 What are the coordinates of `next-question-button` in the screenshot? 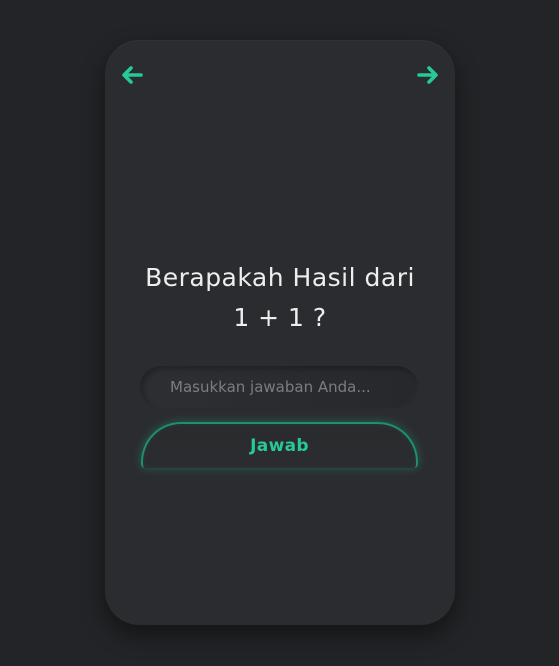 It's located at (428, 75).